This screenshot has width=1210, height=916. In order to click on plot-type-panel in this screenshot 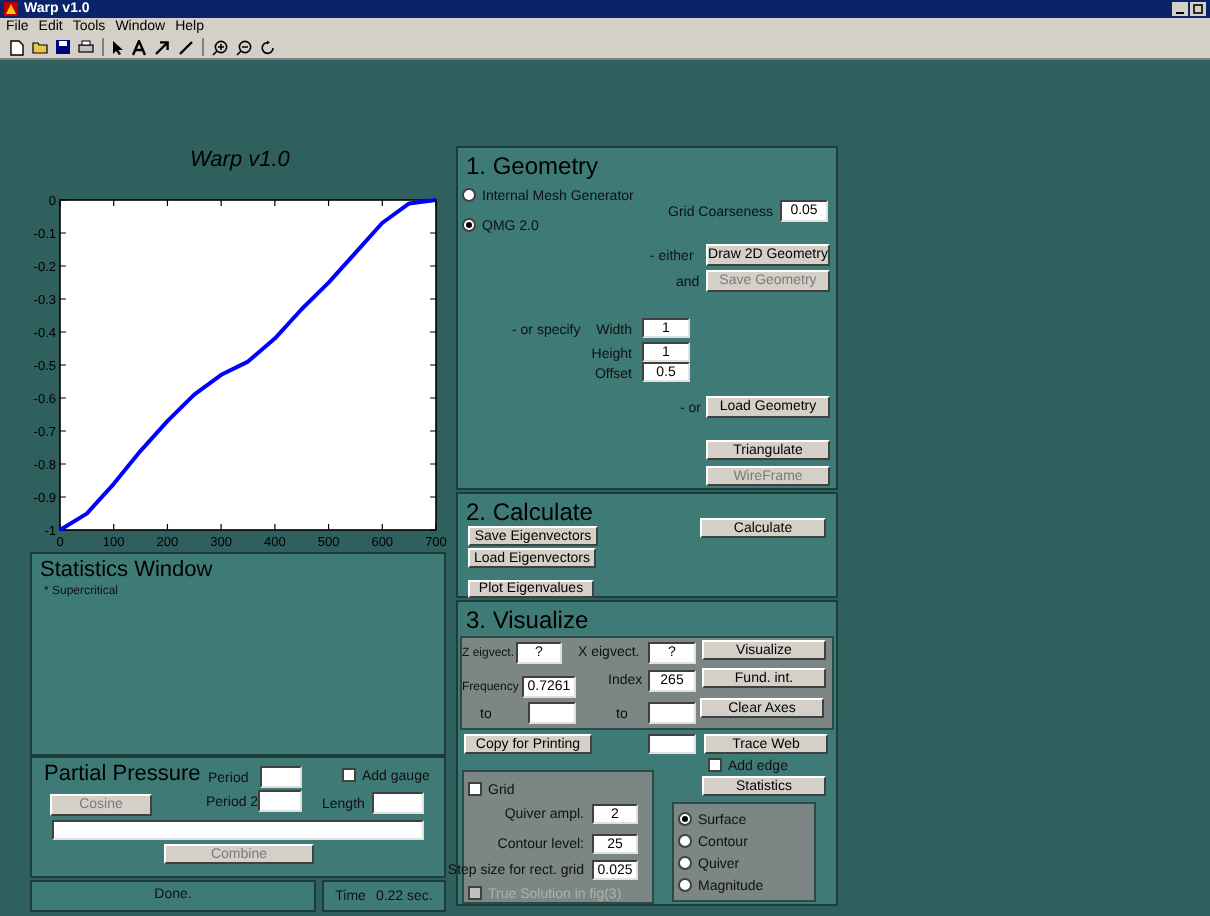, I will do `click(744, 852)`.